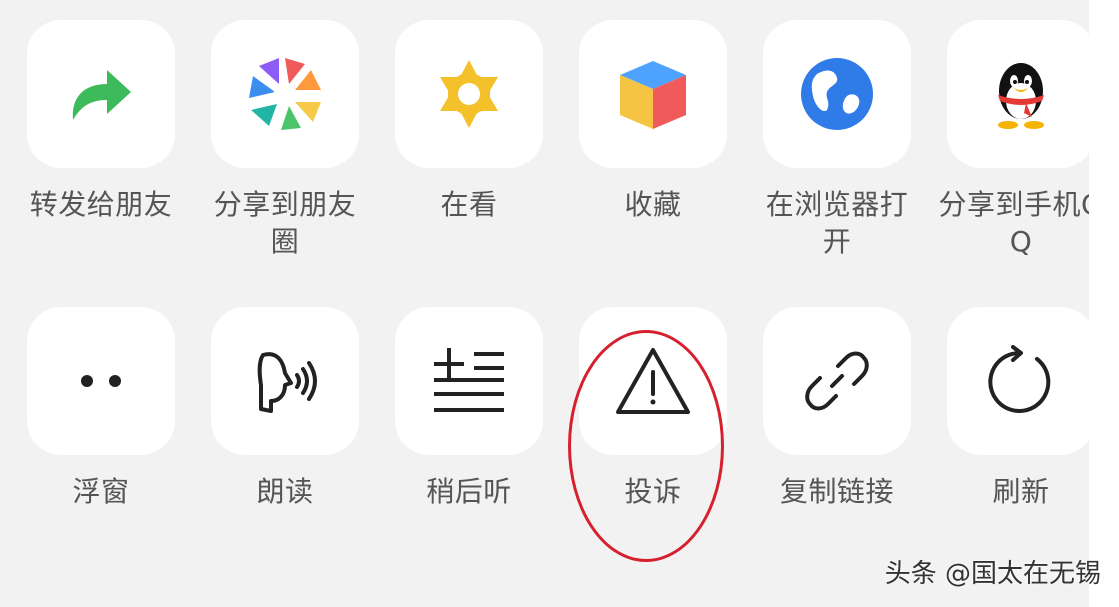 This screenshot has height=607, width=1119. What do you see at coordinates (992, 574) in the screenshot?
I see `watermark-text: 头条 @国太在无锡` at bounding box center [992, 574].